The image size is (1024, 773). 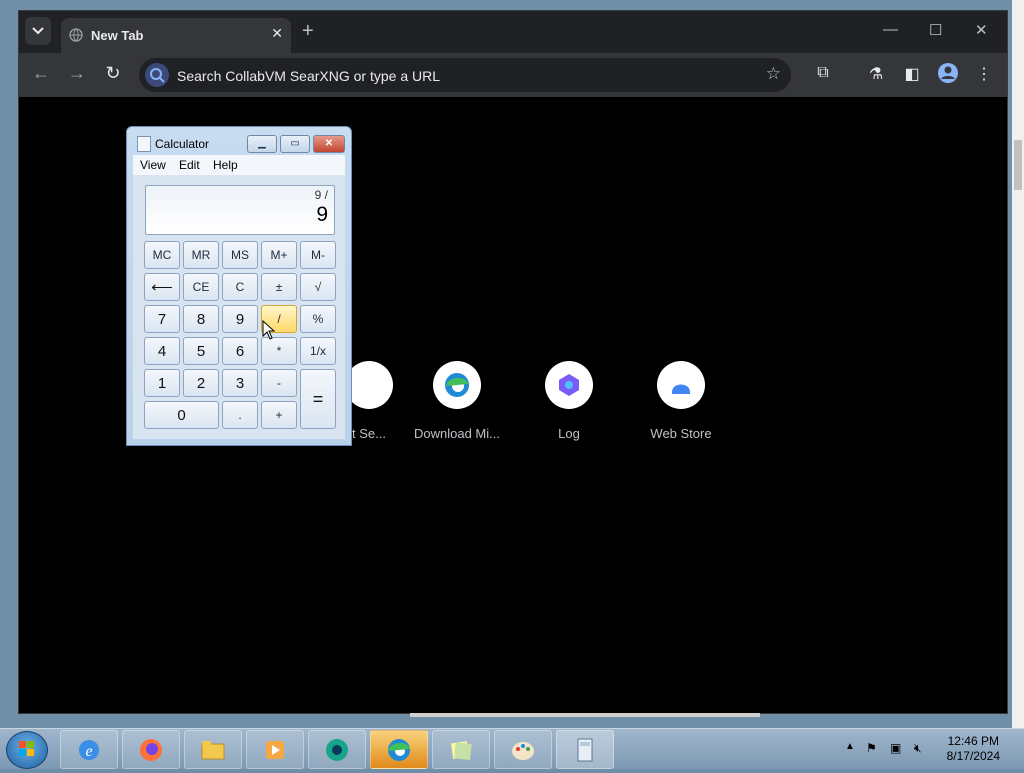 I want to click on key-equals: =, so click(x=318, y=399).